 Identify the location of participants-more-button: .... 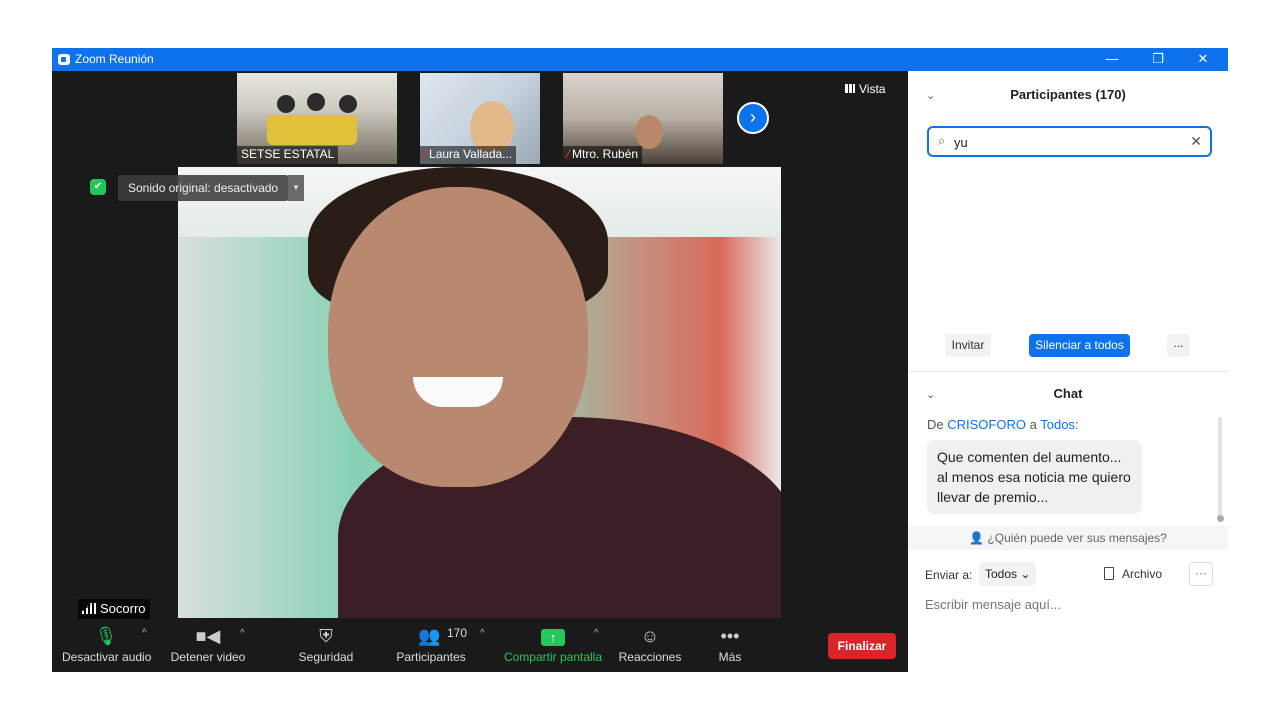
(1178, 345).